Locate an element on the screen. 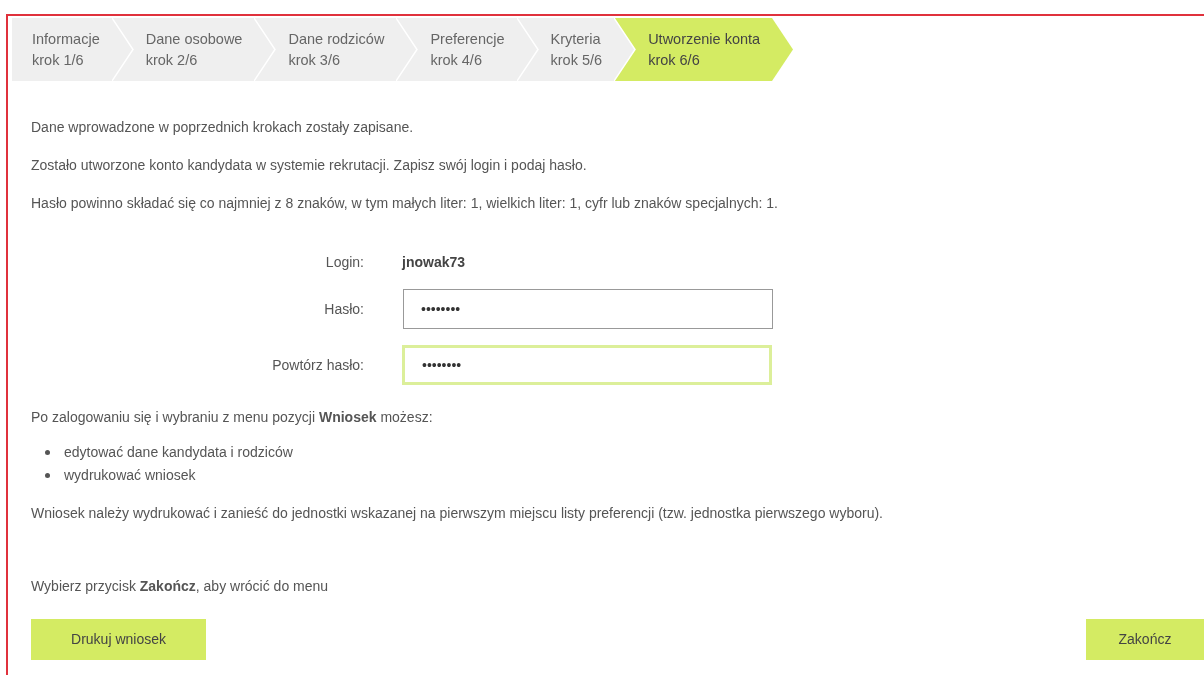  info-text: Hasło powinno składać się co najmniej z 8 znaków, w tym małych liter: 1, wielkich liter: 1, cyfr lub znaków specjalnych: 1. is located at coordinates (405, 203).